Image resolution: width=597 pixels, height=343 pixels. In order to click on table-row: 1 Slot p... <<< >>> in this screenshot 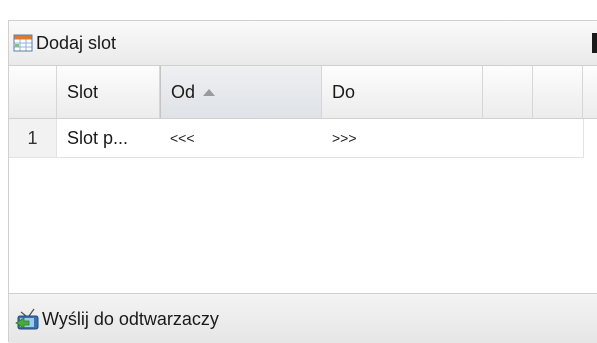, I will do `click(296, 138)`.